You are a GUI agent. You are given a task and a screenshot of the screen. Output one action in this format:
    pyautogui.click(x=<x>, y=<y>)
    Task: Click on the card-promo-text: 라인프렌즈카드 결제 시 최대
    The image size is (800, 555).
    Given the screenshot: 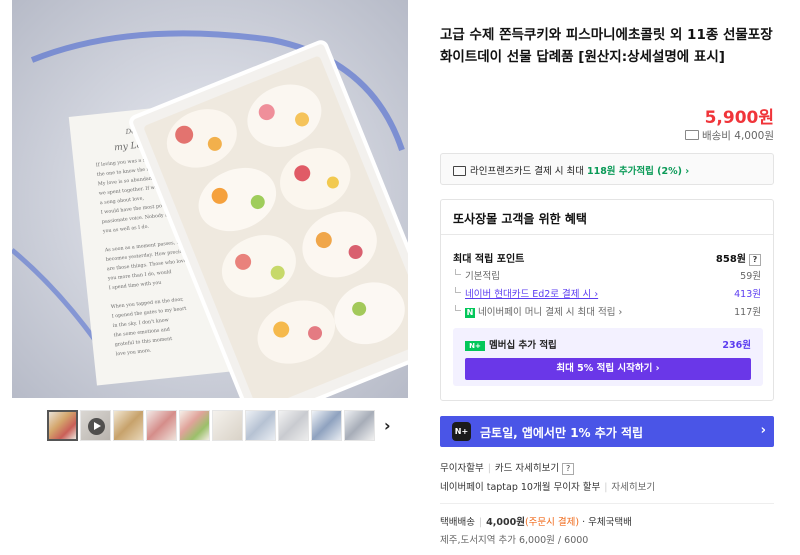 What is the action you would take?
    pyautogui.click(x=528, y=171)
    